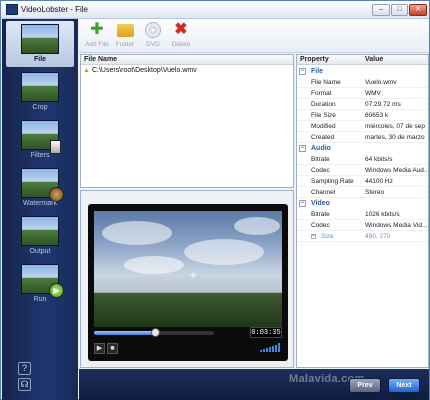 The height and width of the screenshot is (400, 430). I want to click on property-row: File Size 60653 k, so click(362, 115).